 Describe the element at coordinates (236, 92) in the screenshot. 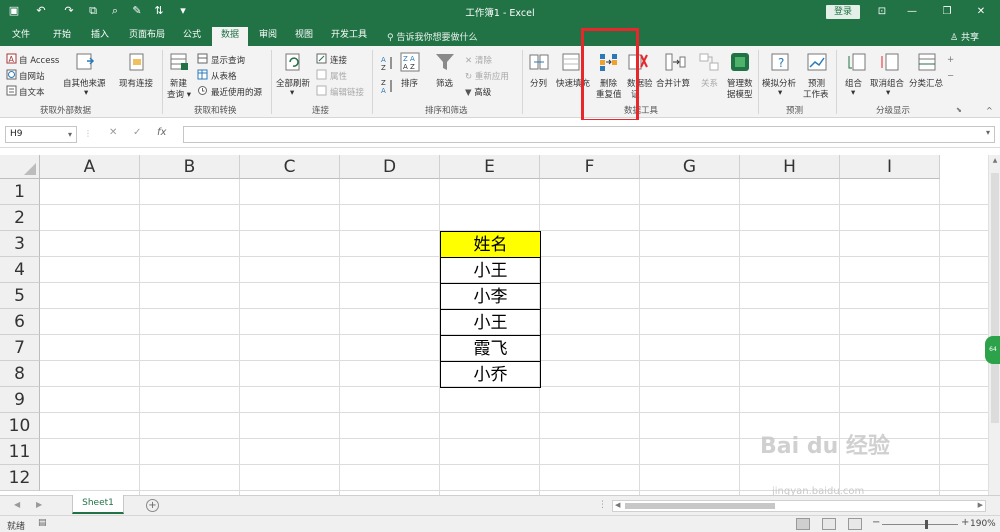

I see `recent-sources-button: 最近使用的源` at that location.